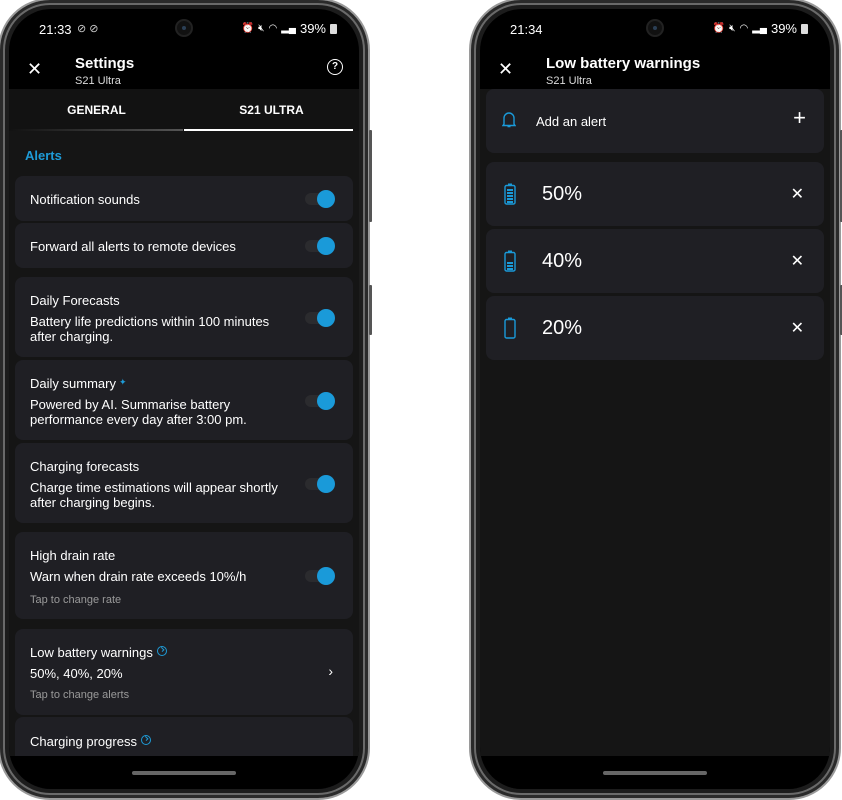 This screenshot has width=842, height=800. Describe the element at coordinates (655, 328) in the screenshot. I see `alert-item: 20% ✕` at that location.